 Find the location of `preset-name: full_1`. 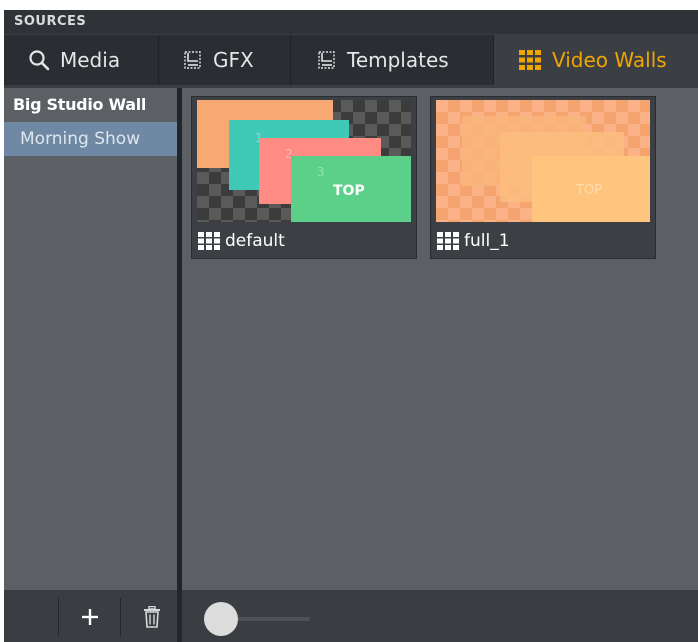

preset-name: full_1 is located at coordinates (473, 241).